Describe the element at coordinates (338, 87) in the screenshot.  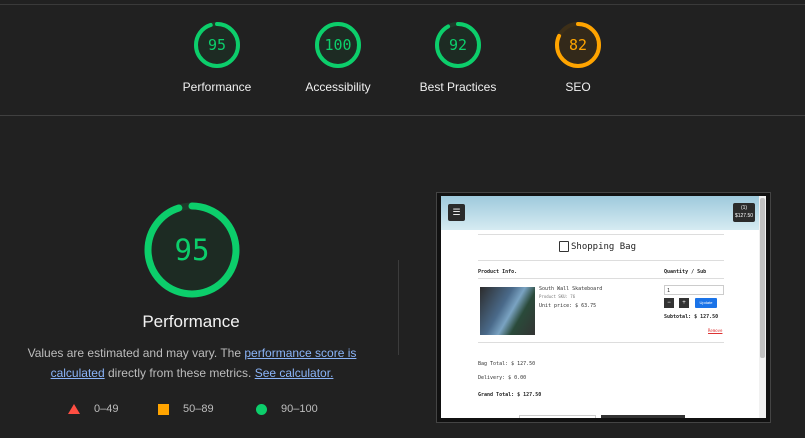
I see `accessibility-label: Accessibility` at that location.